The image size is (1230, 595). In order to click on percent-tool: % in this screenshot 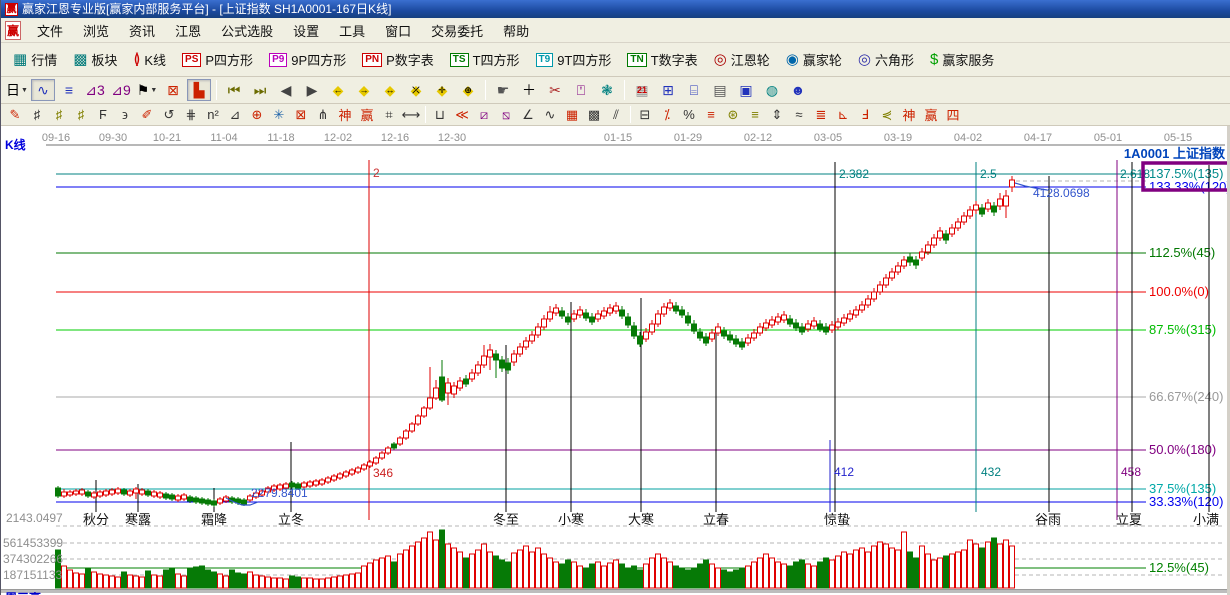, I will do `click(689, 114)`.